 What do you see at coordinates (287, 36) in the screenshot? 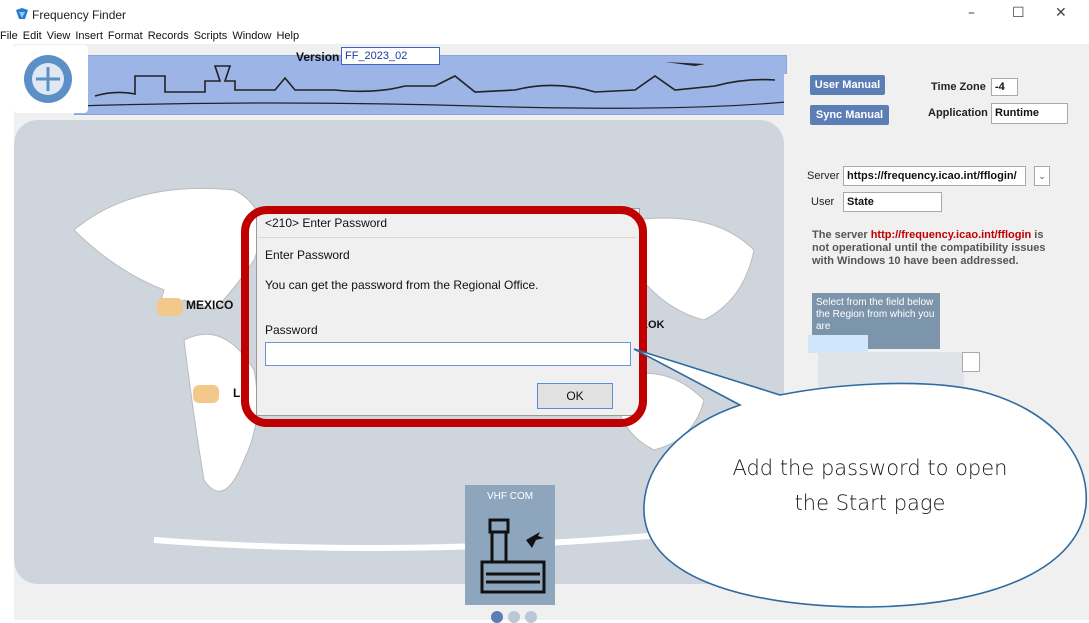
I see `menu-help: Help` at bounding box center [287, 36].